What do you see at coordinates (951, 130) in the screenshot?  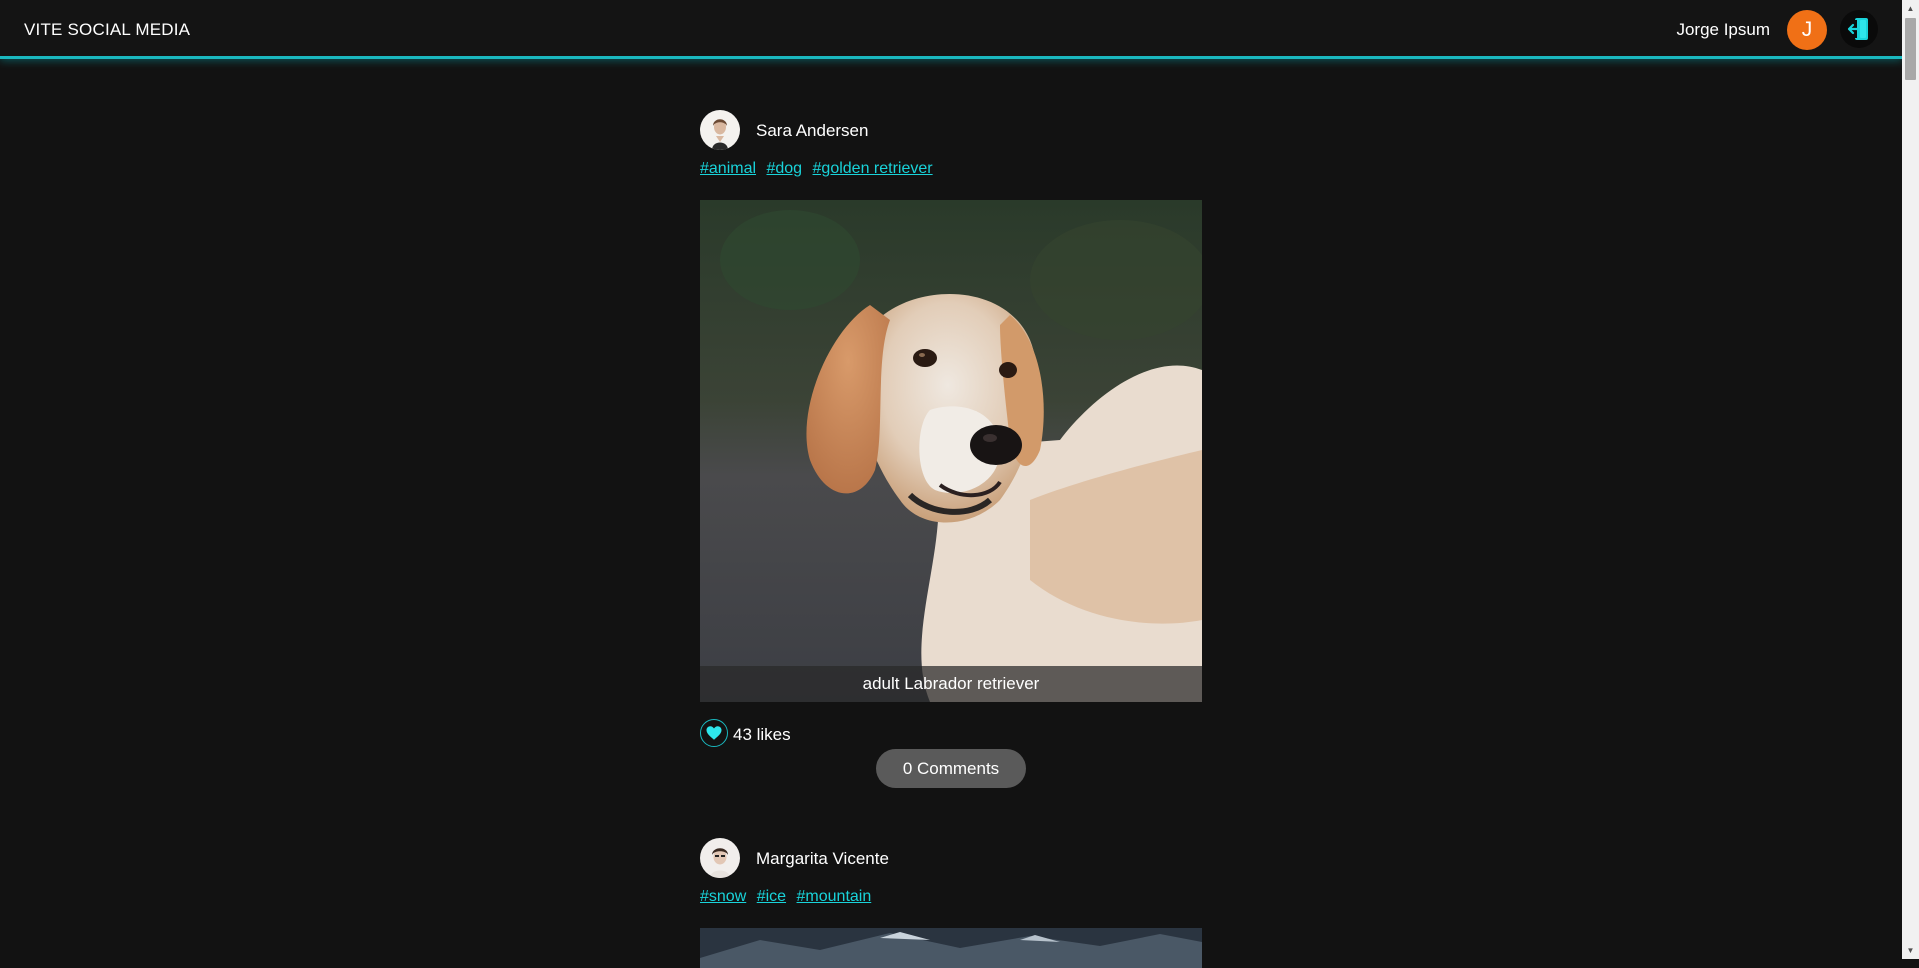 I see `post-header: Sara Andersen` at bounding box center [951, 130].